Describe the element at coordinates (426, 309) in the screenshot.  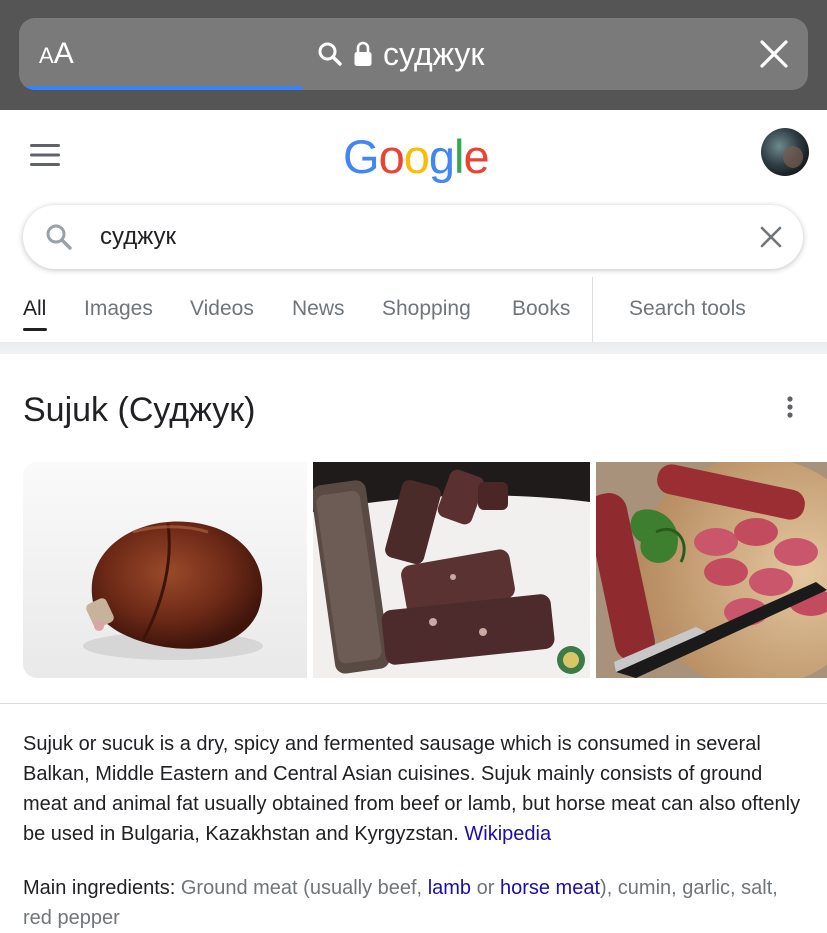
I see `tab-shopping: Shopping` at that location.